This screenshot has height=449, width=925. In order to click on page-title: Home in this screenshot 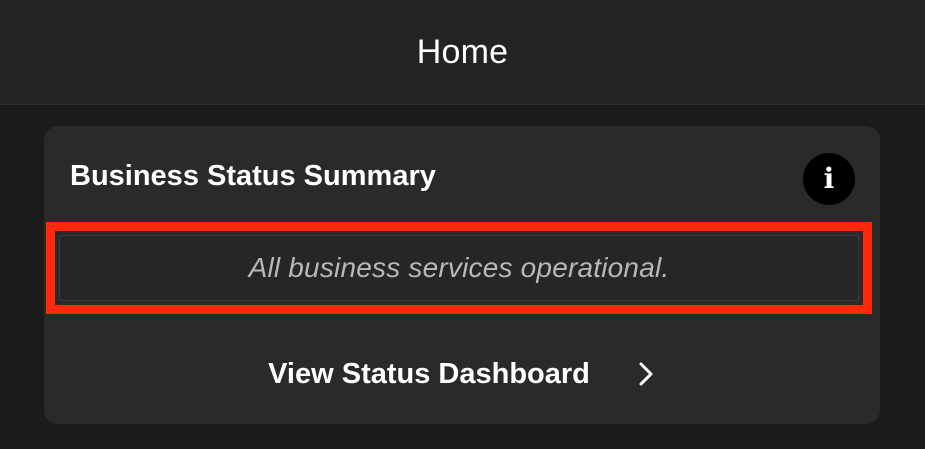, I will do `click(462, 51)`.